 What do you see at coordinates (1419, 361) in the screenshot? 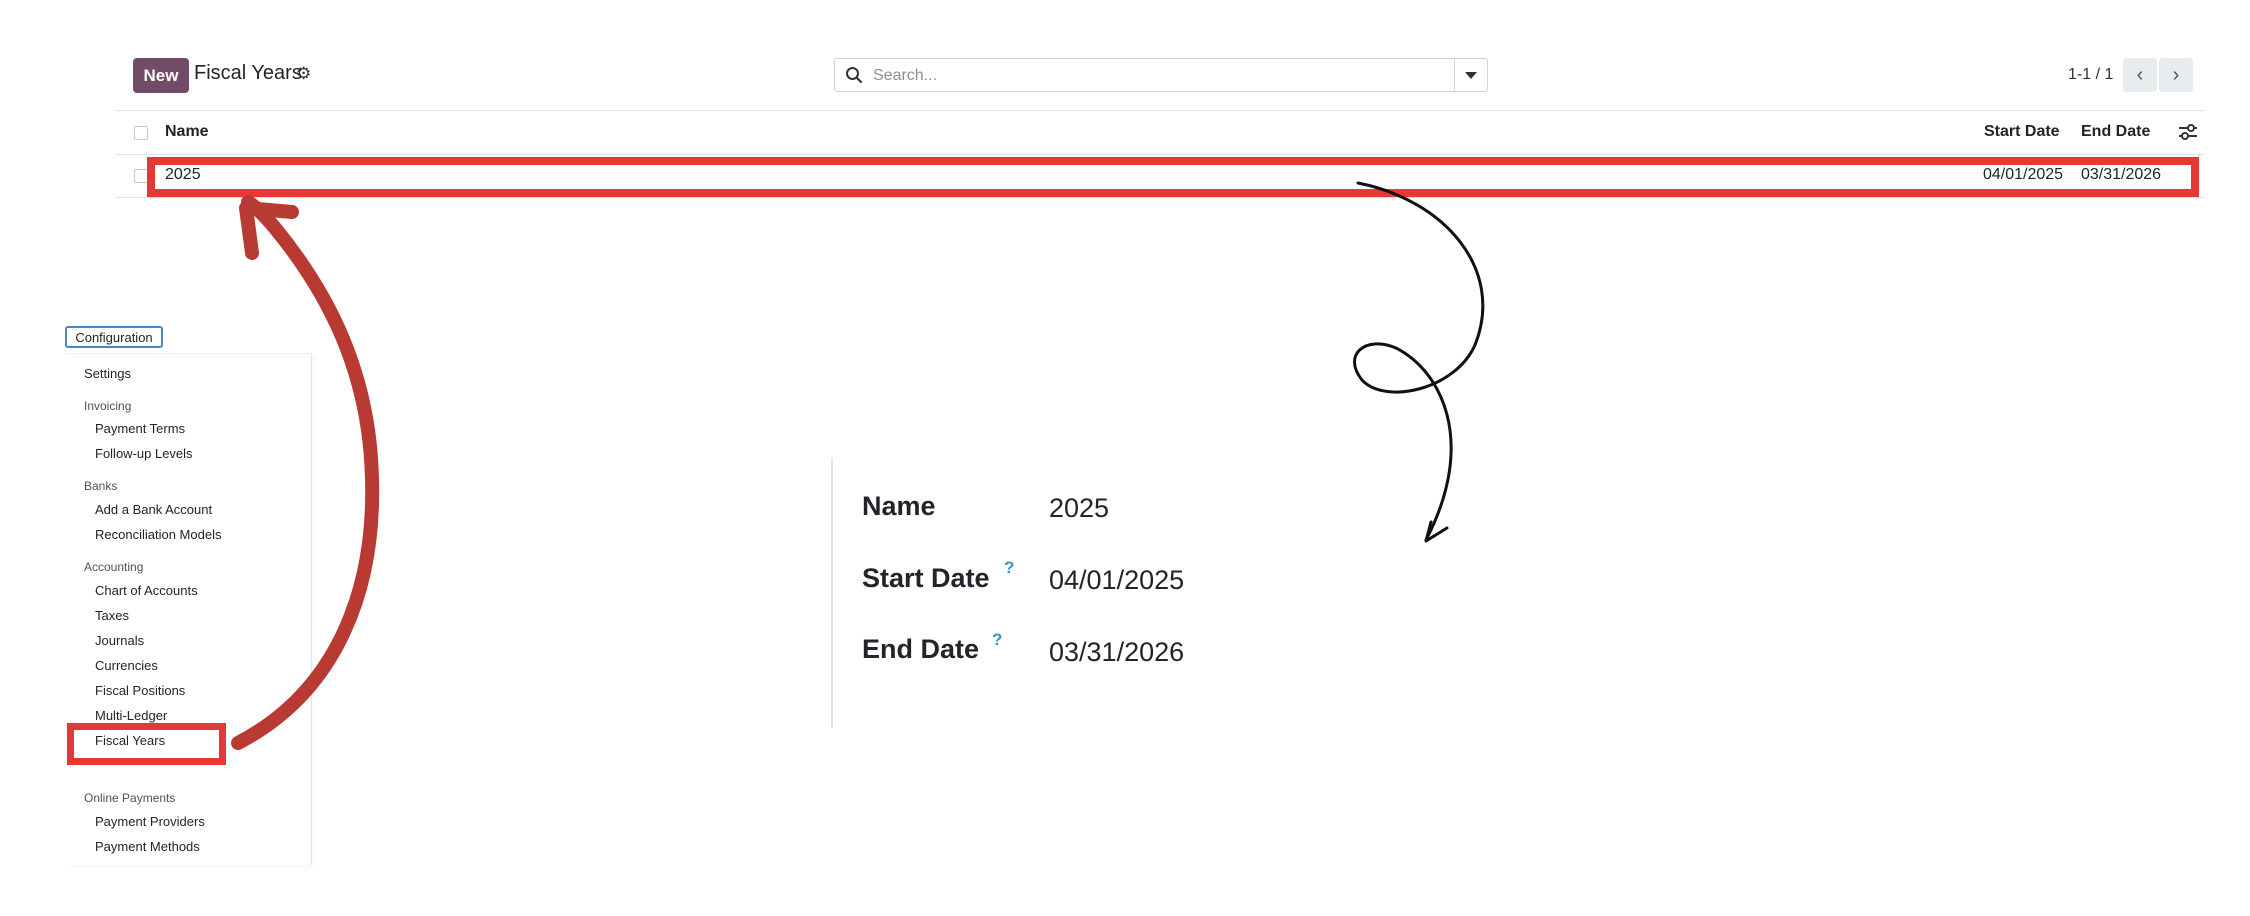
I see `black-loop-arrow` at bounding box center [1419, 361].